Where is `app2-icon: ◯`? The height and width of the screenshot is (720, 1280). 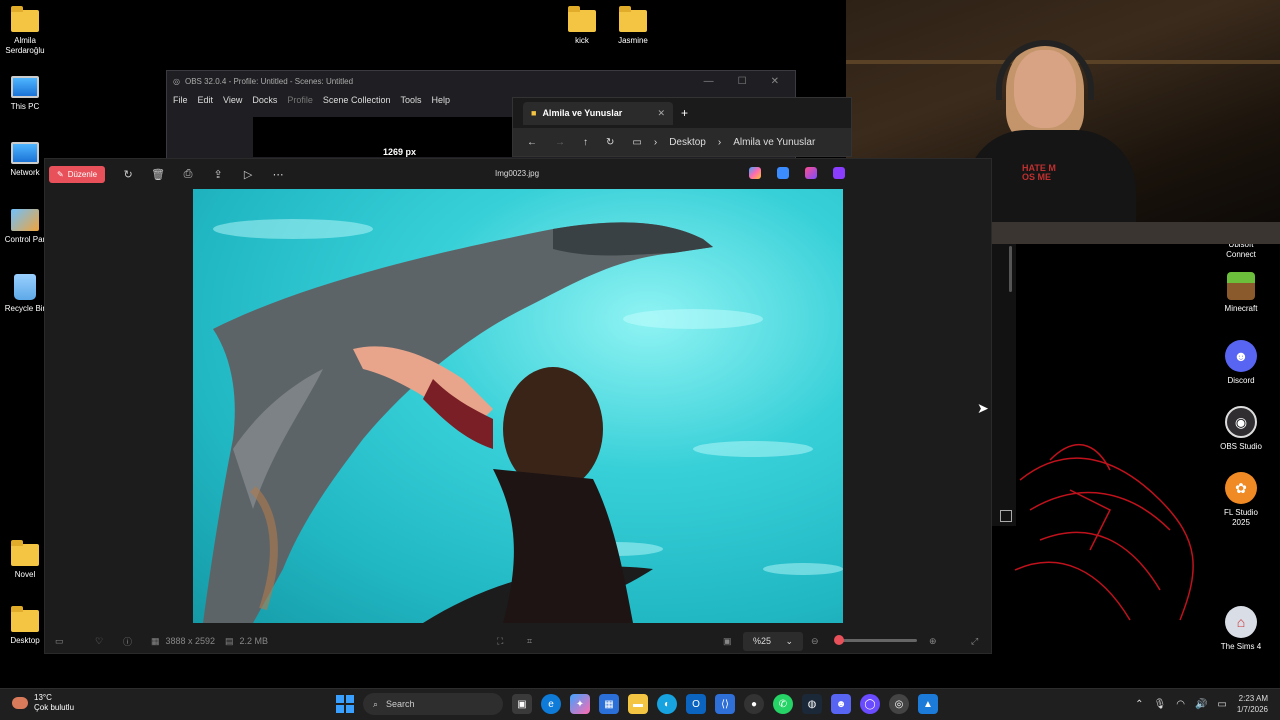 app2-icon: ◯ is located at coordinates (870, 704).